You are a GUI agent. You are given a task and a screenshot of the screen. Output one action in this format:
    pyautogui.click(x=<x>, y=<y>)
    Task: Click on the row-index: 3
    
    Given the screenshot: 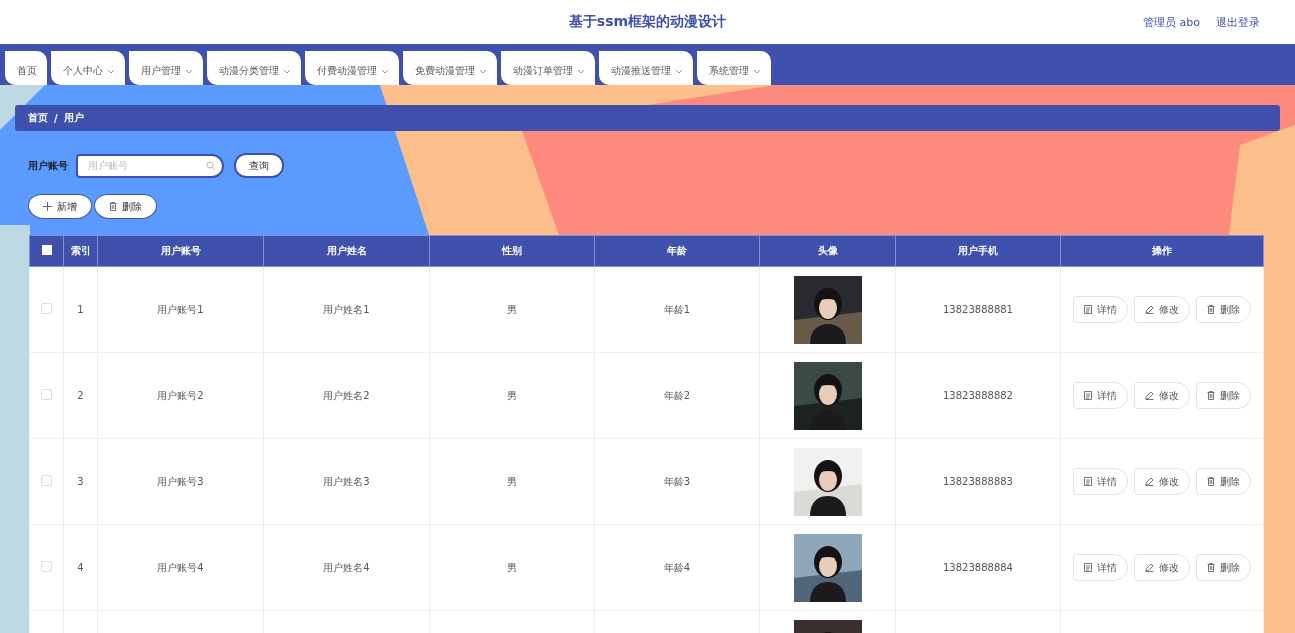 What is the action you would take?
    pyautogui.click(x=80, y=481)
    